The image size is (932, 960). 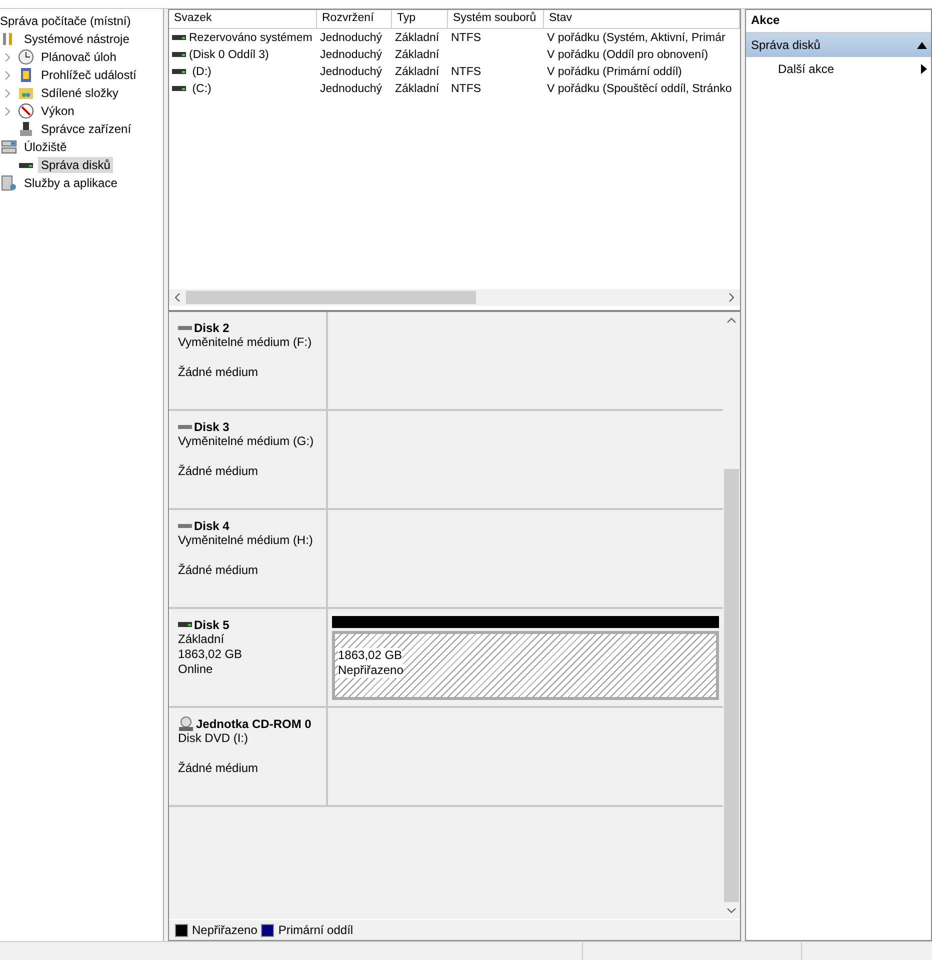 What do you see at coordinates (186, 724) in the screenshot?
I see `cd-drive-icon` at bounding box center [186, 724].